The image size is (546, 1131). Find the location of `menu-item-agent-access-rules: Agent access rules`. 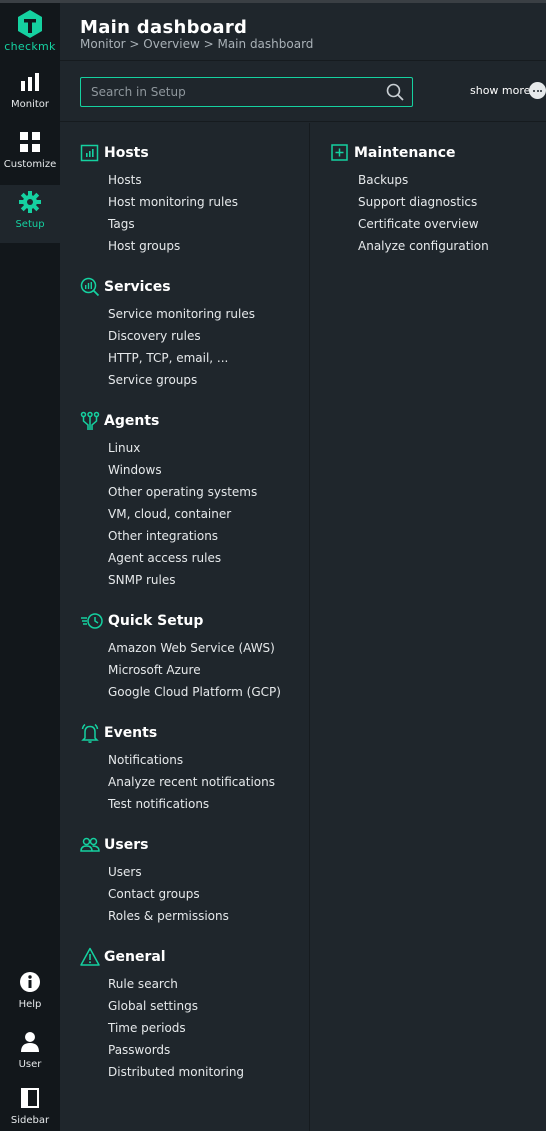

menu-item-agent-access-rules: Agent access rules is located at coordinates (168, 558).